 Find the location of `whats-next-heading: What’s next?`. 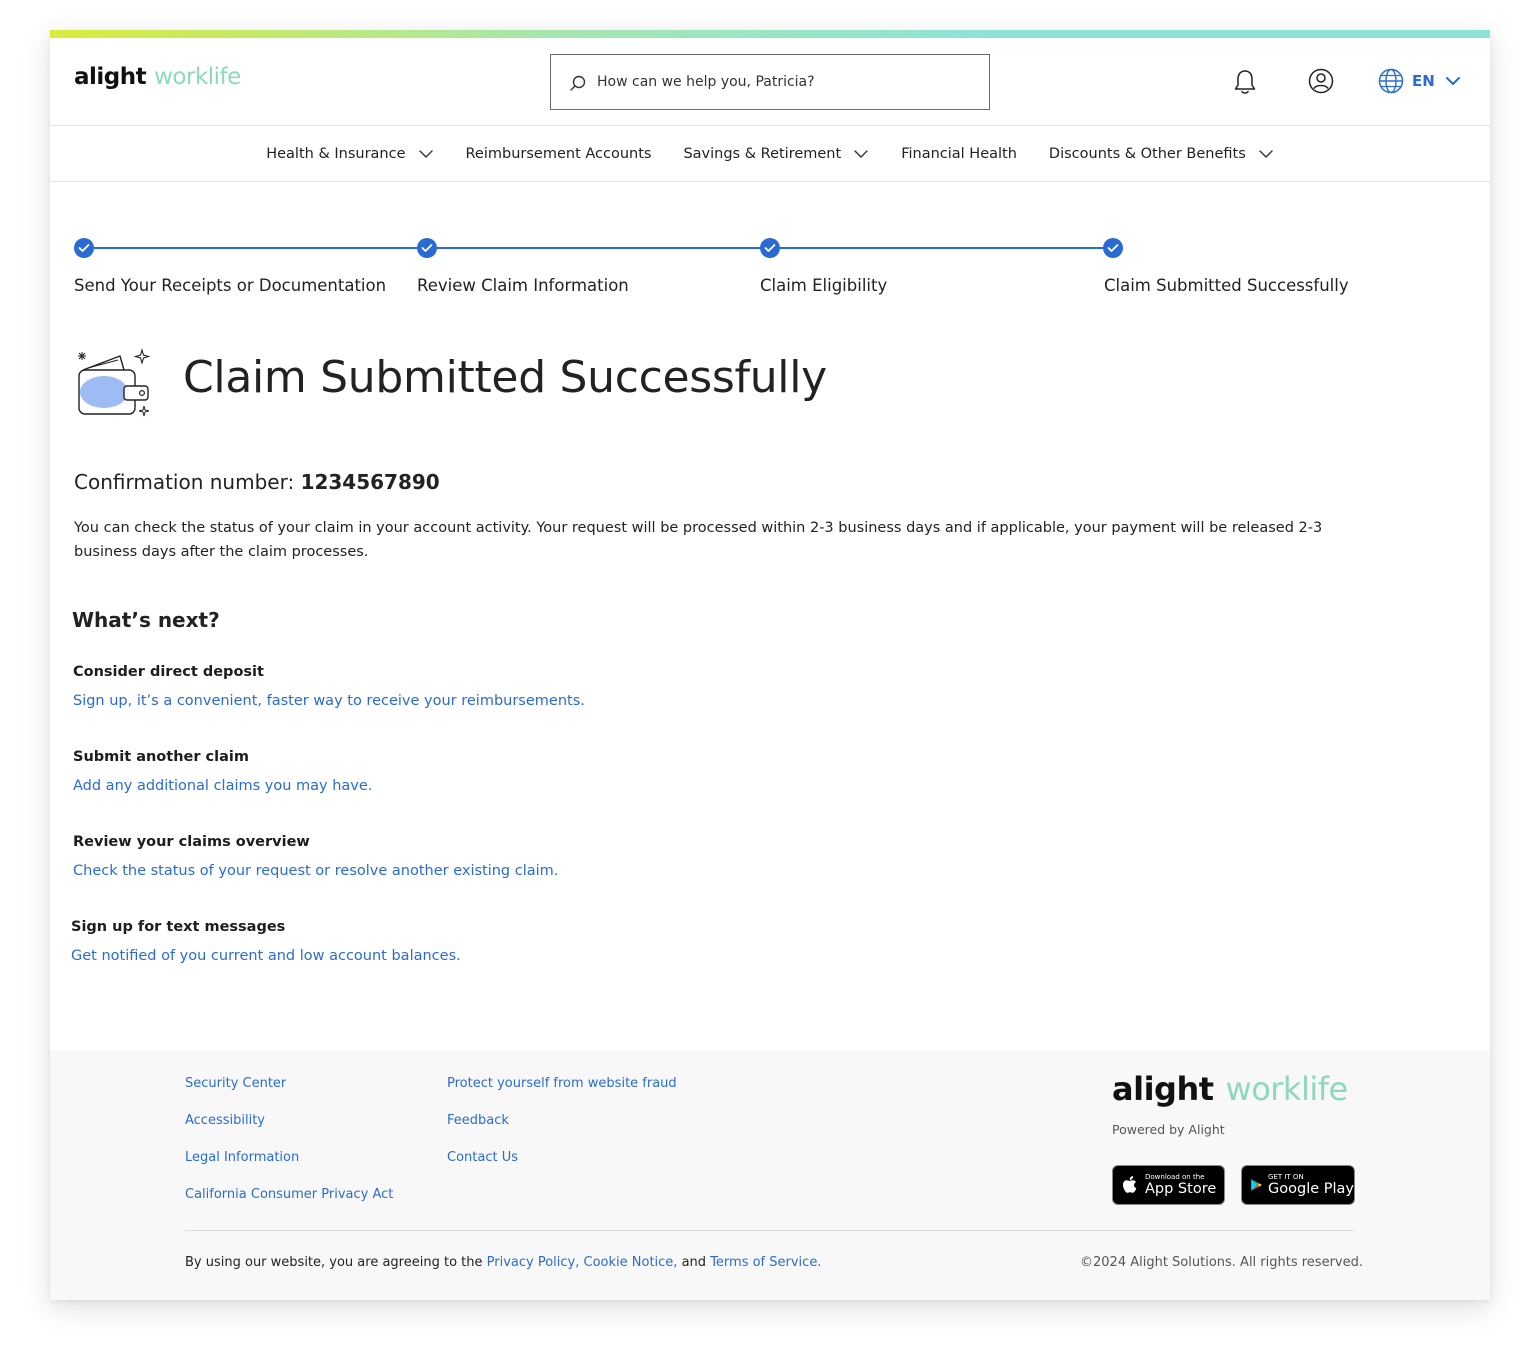

whats-next-heading: What’s next? is located at coordinates (146, 620).